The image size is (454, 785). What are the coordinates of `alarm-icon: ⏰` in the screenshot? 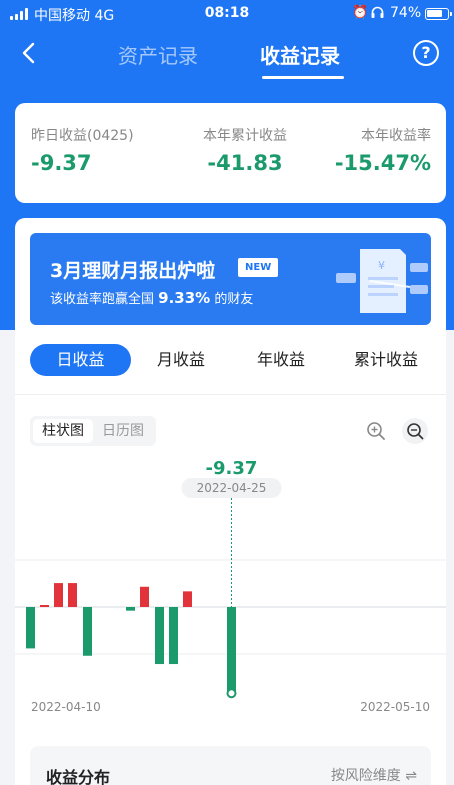 It's located at (360, 12).